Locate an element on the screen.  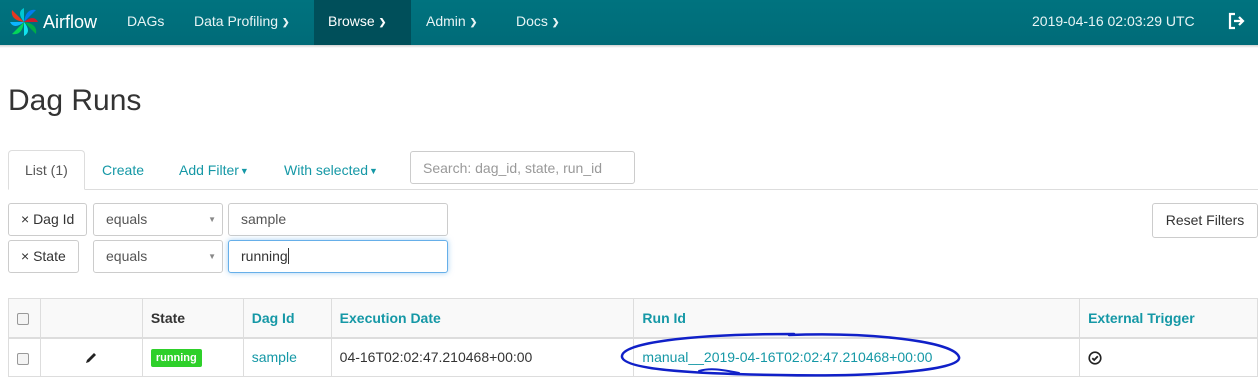
select-all-checkbox is located at coordinates (23, 319).